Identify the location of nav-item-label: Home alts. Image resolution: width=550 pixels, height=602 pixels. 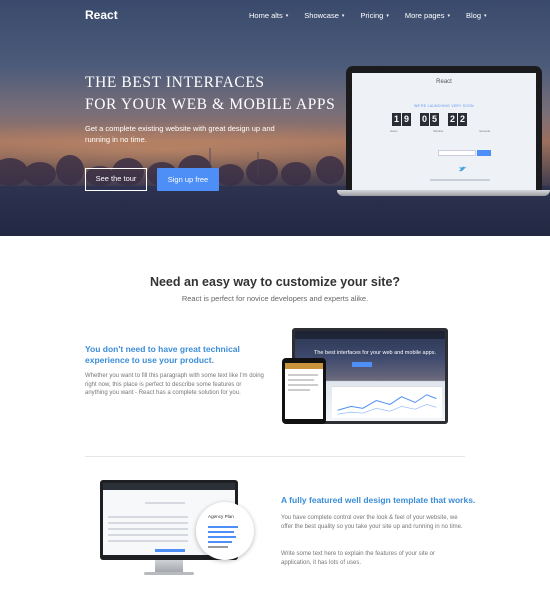
(266, 15).